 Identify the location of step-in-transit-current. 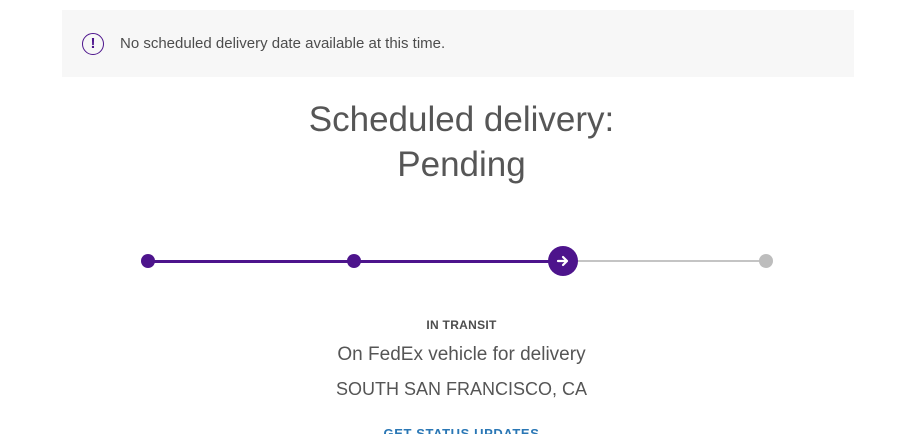
(563, 261).